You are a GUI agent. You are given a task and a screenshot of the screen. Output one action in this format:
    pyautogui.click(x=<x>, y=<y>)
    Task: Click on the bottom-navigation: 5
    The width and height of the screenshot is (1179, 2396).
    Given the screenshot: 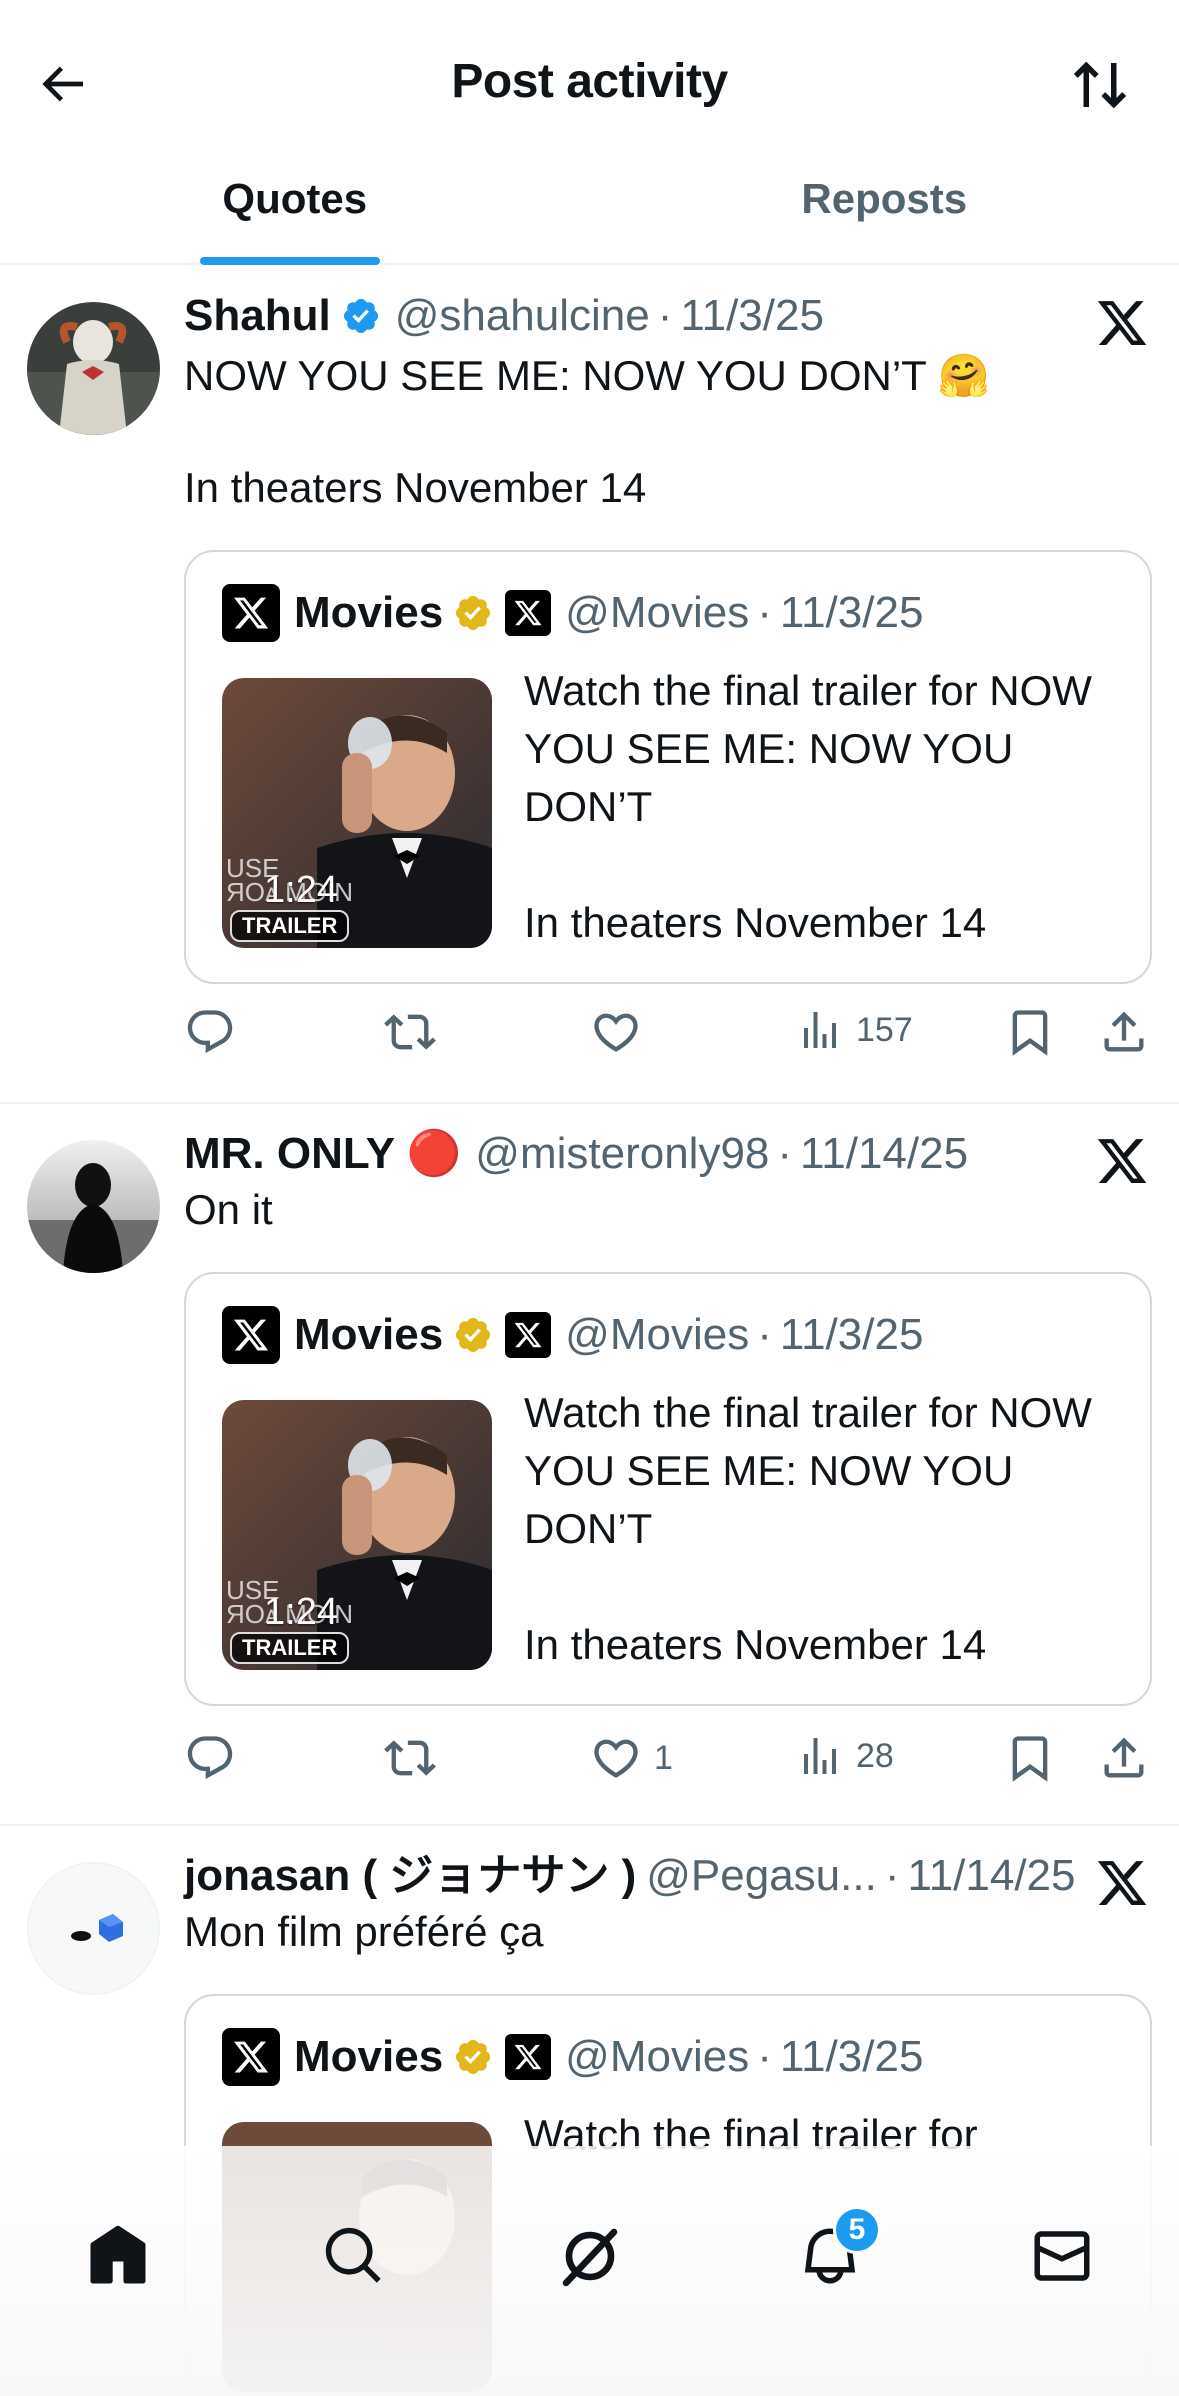 What is the action you would take?
    pyautogui.click(x=589, y=2271)
    